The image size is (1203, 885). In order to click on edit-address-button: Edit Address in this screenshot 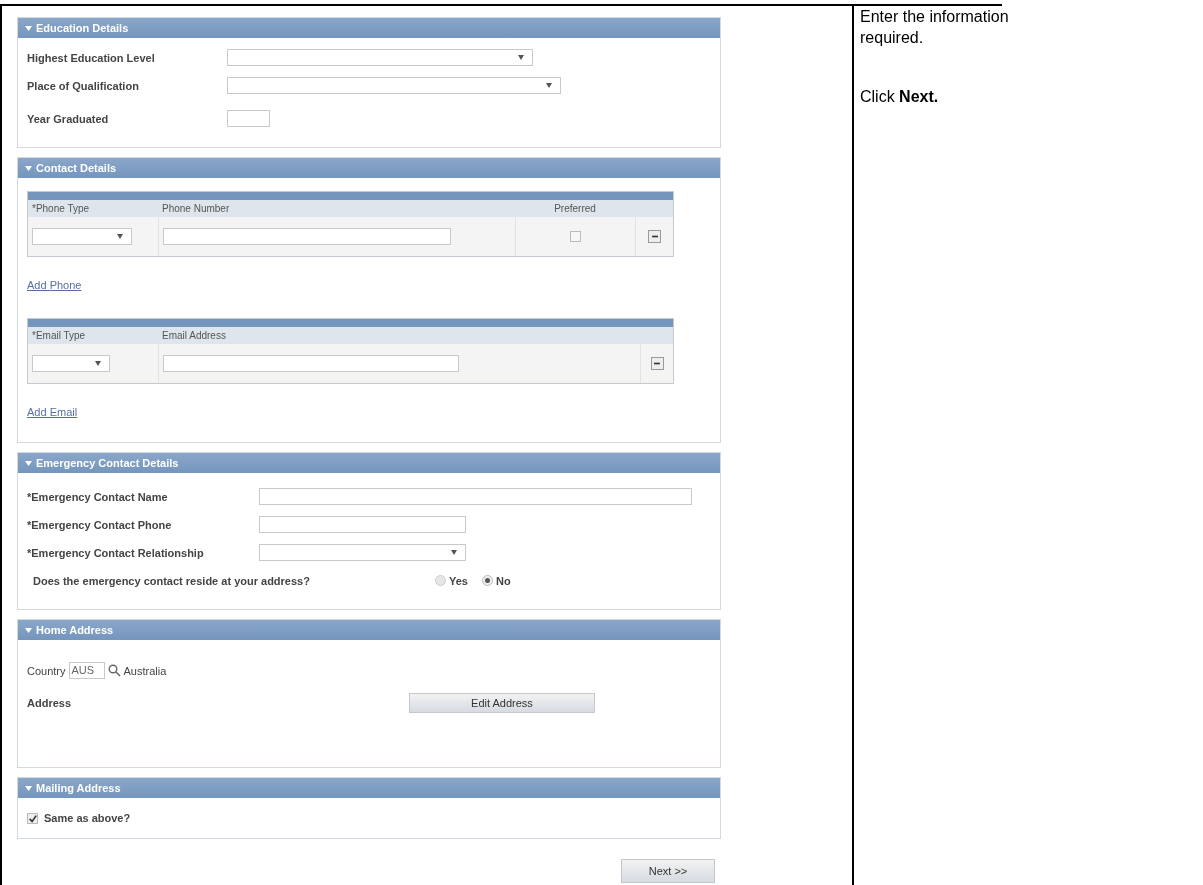, I will do `click(502, 703)`.